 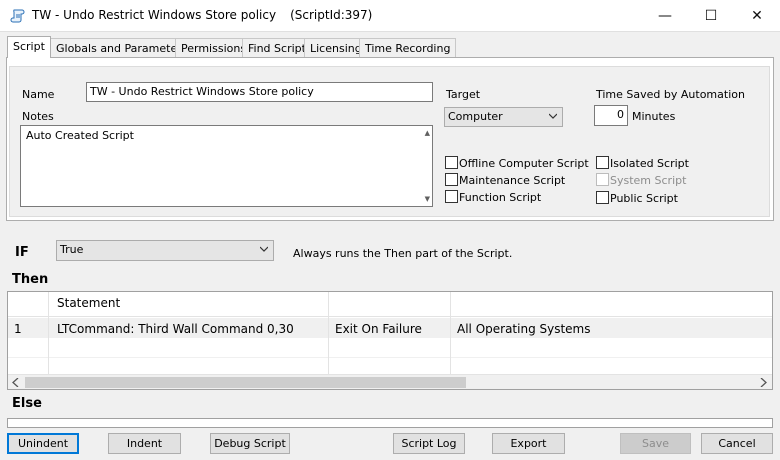 I want to click on unindent-button: Unindent, so click(x=43, y=443).